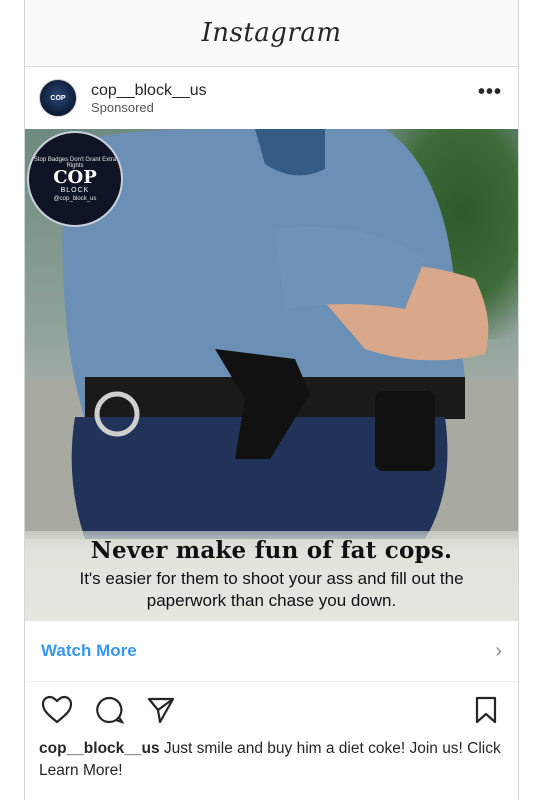 This screenshot has height=800, width=541. What do you see at coordinates (271, 710) in the screenshot?
I see `post-actions` at bounding box center [271, 710].